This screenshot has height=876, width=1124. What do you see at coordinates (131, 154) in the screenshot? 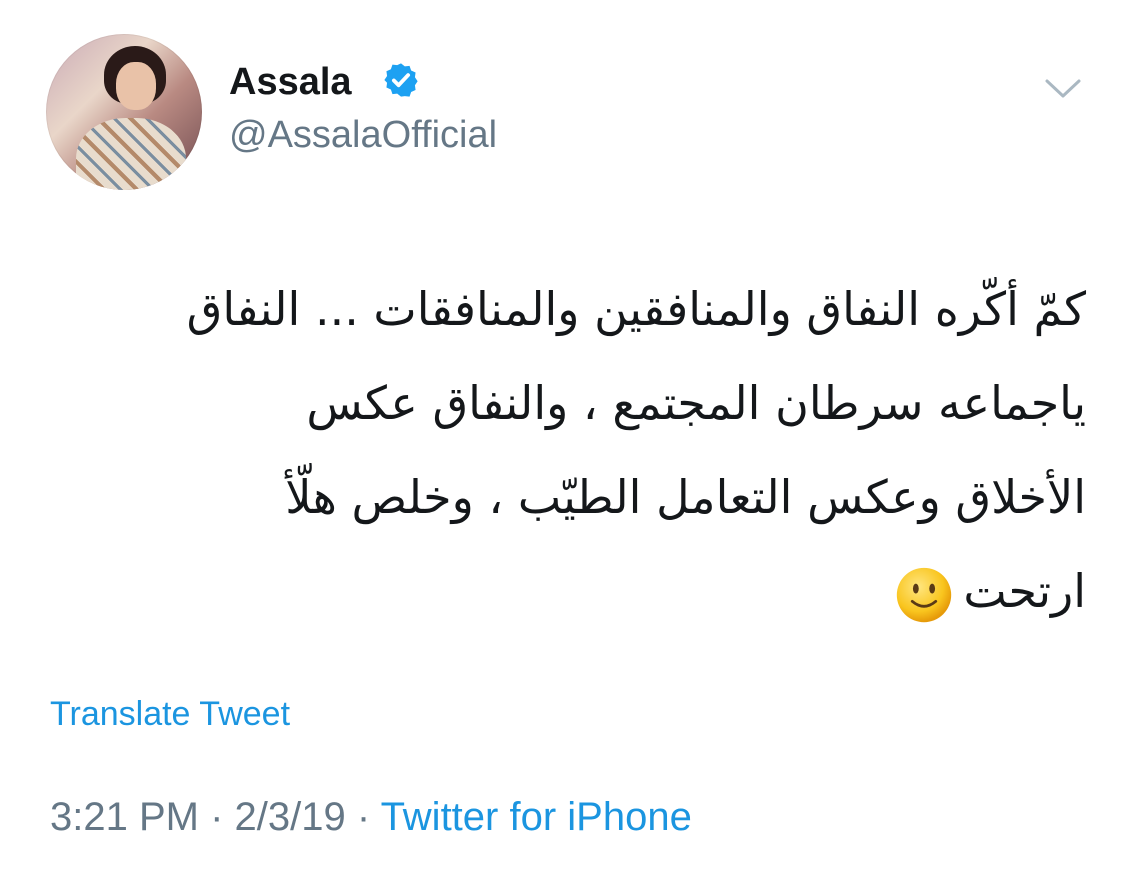
I see `avatar-dress` at bounding box center [131, 154].